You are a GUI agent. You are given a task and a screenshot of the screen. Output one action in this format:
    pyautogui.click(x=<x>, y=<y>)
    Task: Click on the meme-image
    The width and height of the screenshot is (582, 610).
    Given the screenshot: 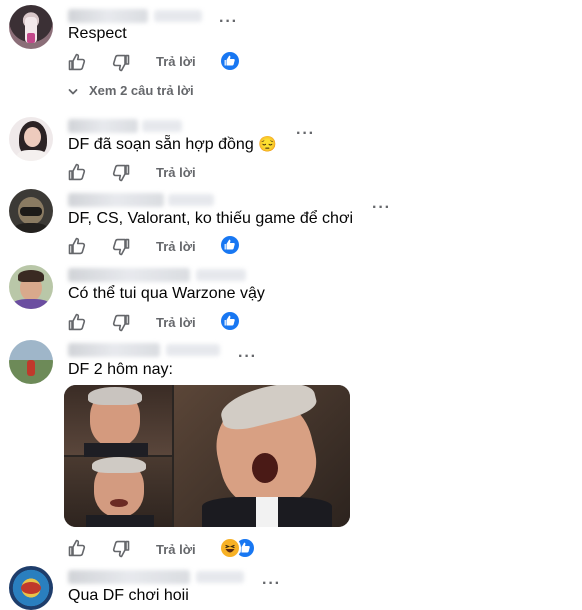 What is the action you would take?
    pyautogui.click(x=207, y=456)
    